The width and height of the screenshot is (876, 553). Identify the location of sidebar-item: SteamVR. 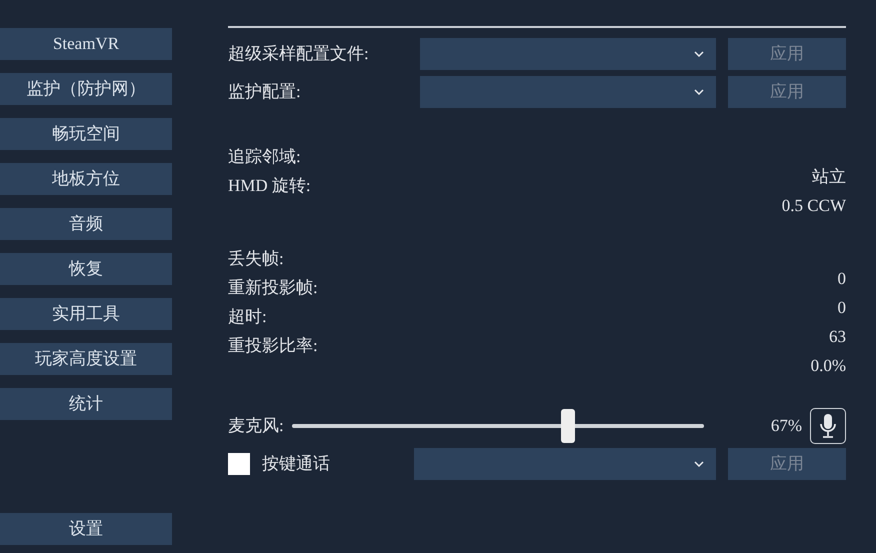
(86, 44).